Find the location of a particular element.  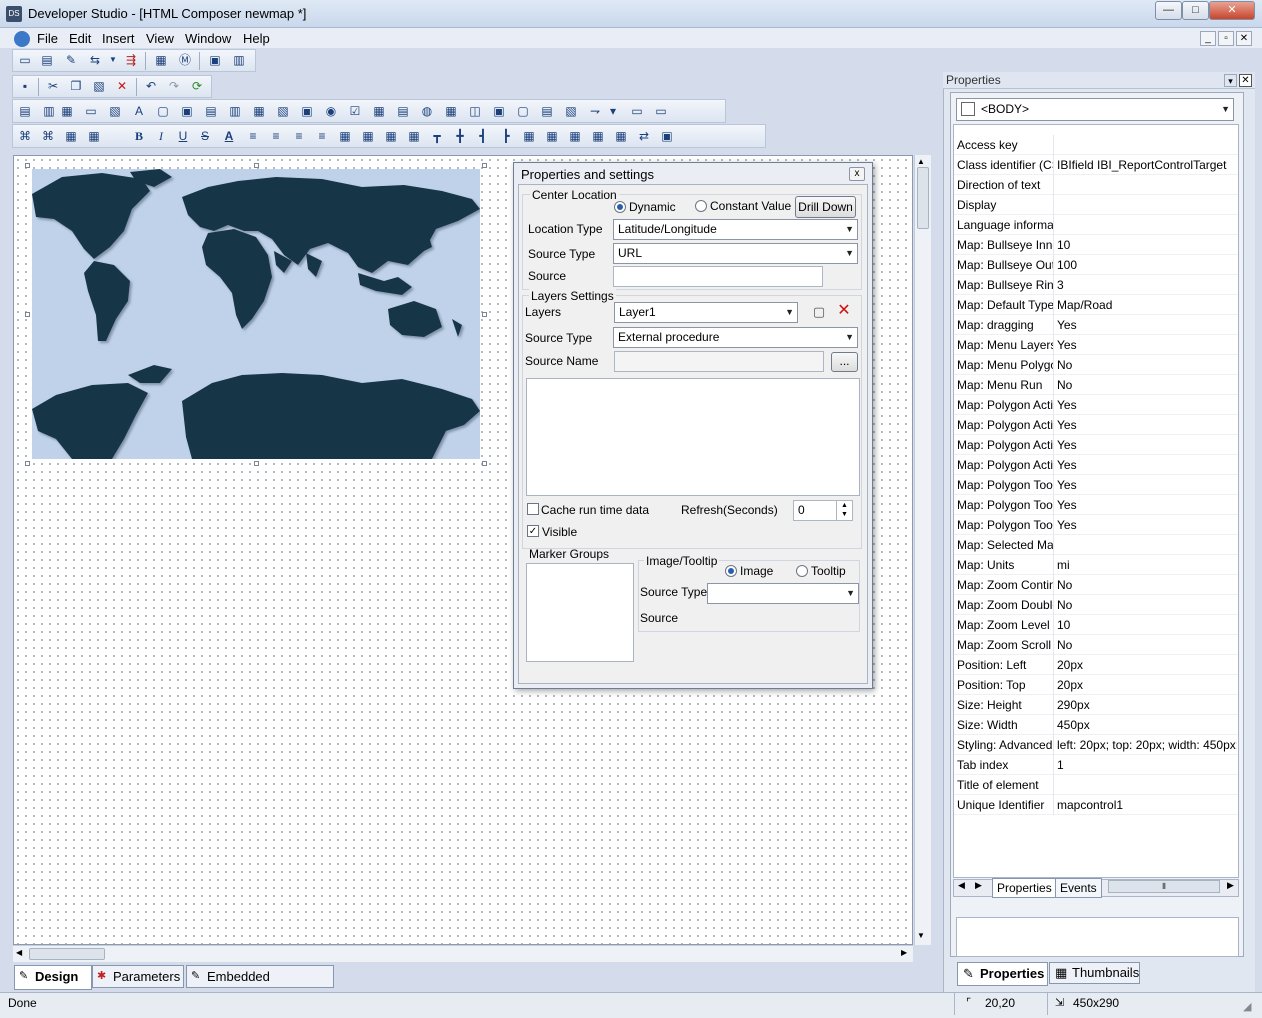

report-icon: ▣ is located at coordinates (499, 111).